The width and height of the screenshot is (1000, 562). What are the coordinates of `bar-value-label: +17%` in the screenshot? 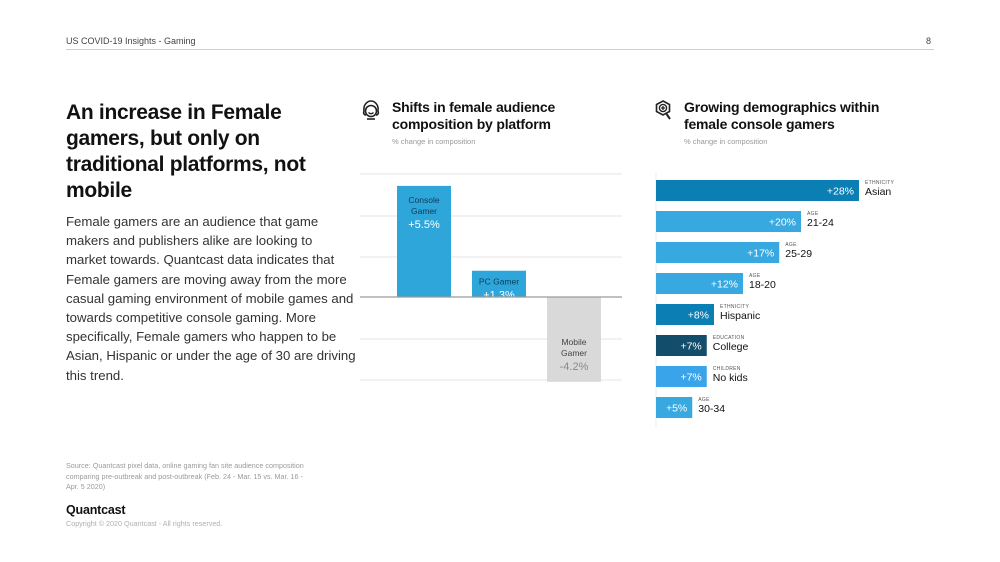 It's located at (760, 254).